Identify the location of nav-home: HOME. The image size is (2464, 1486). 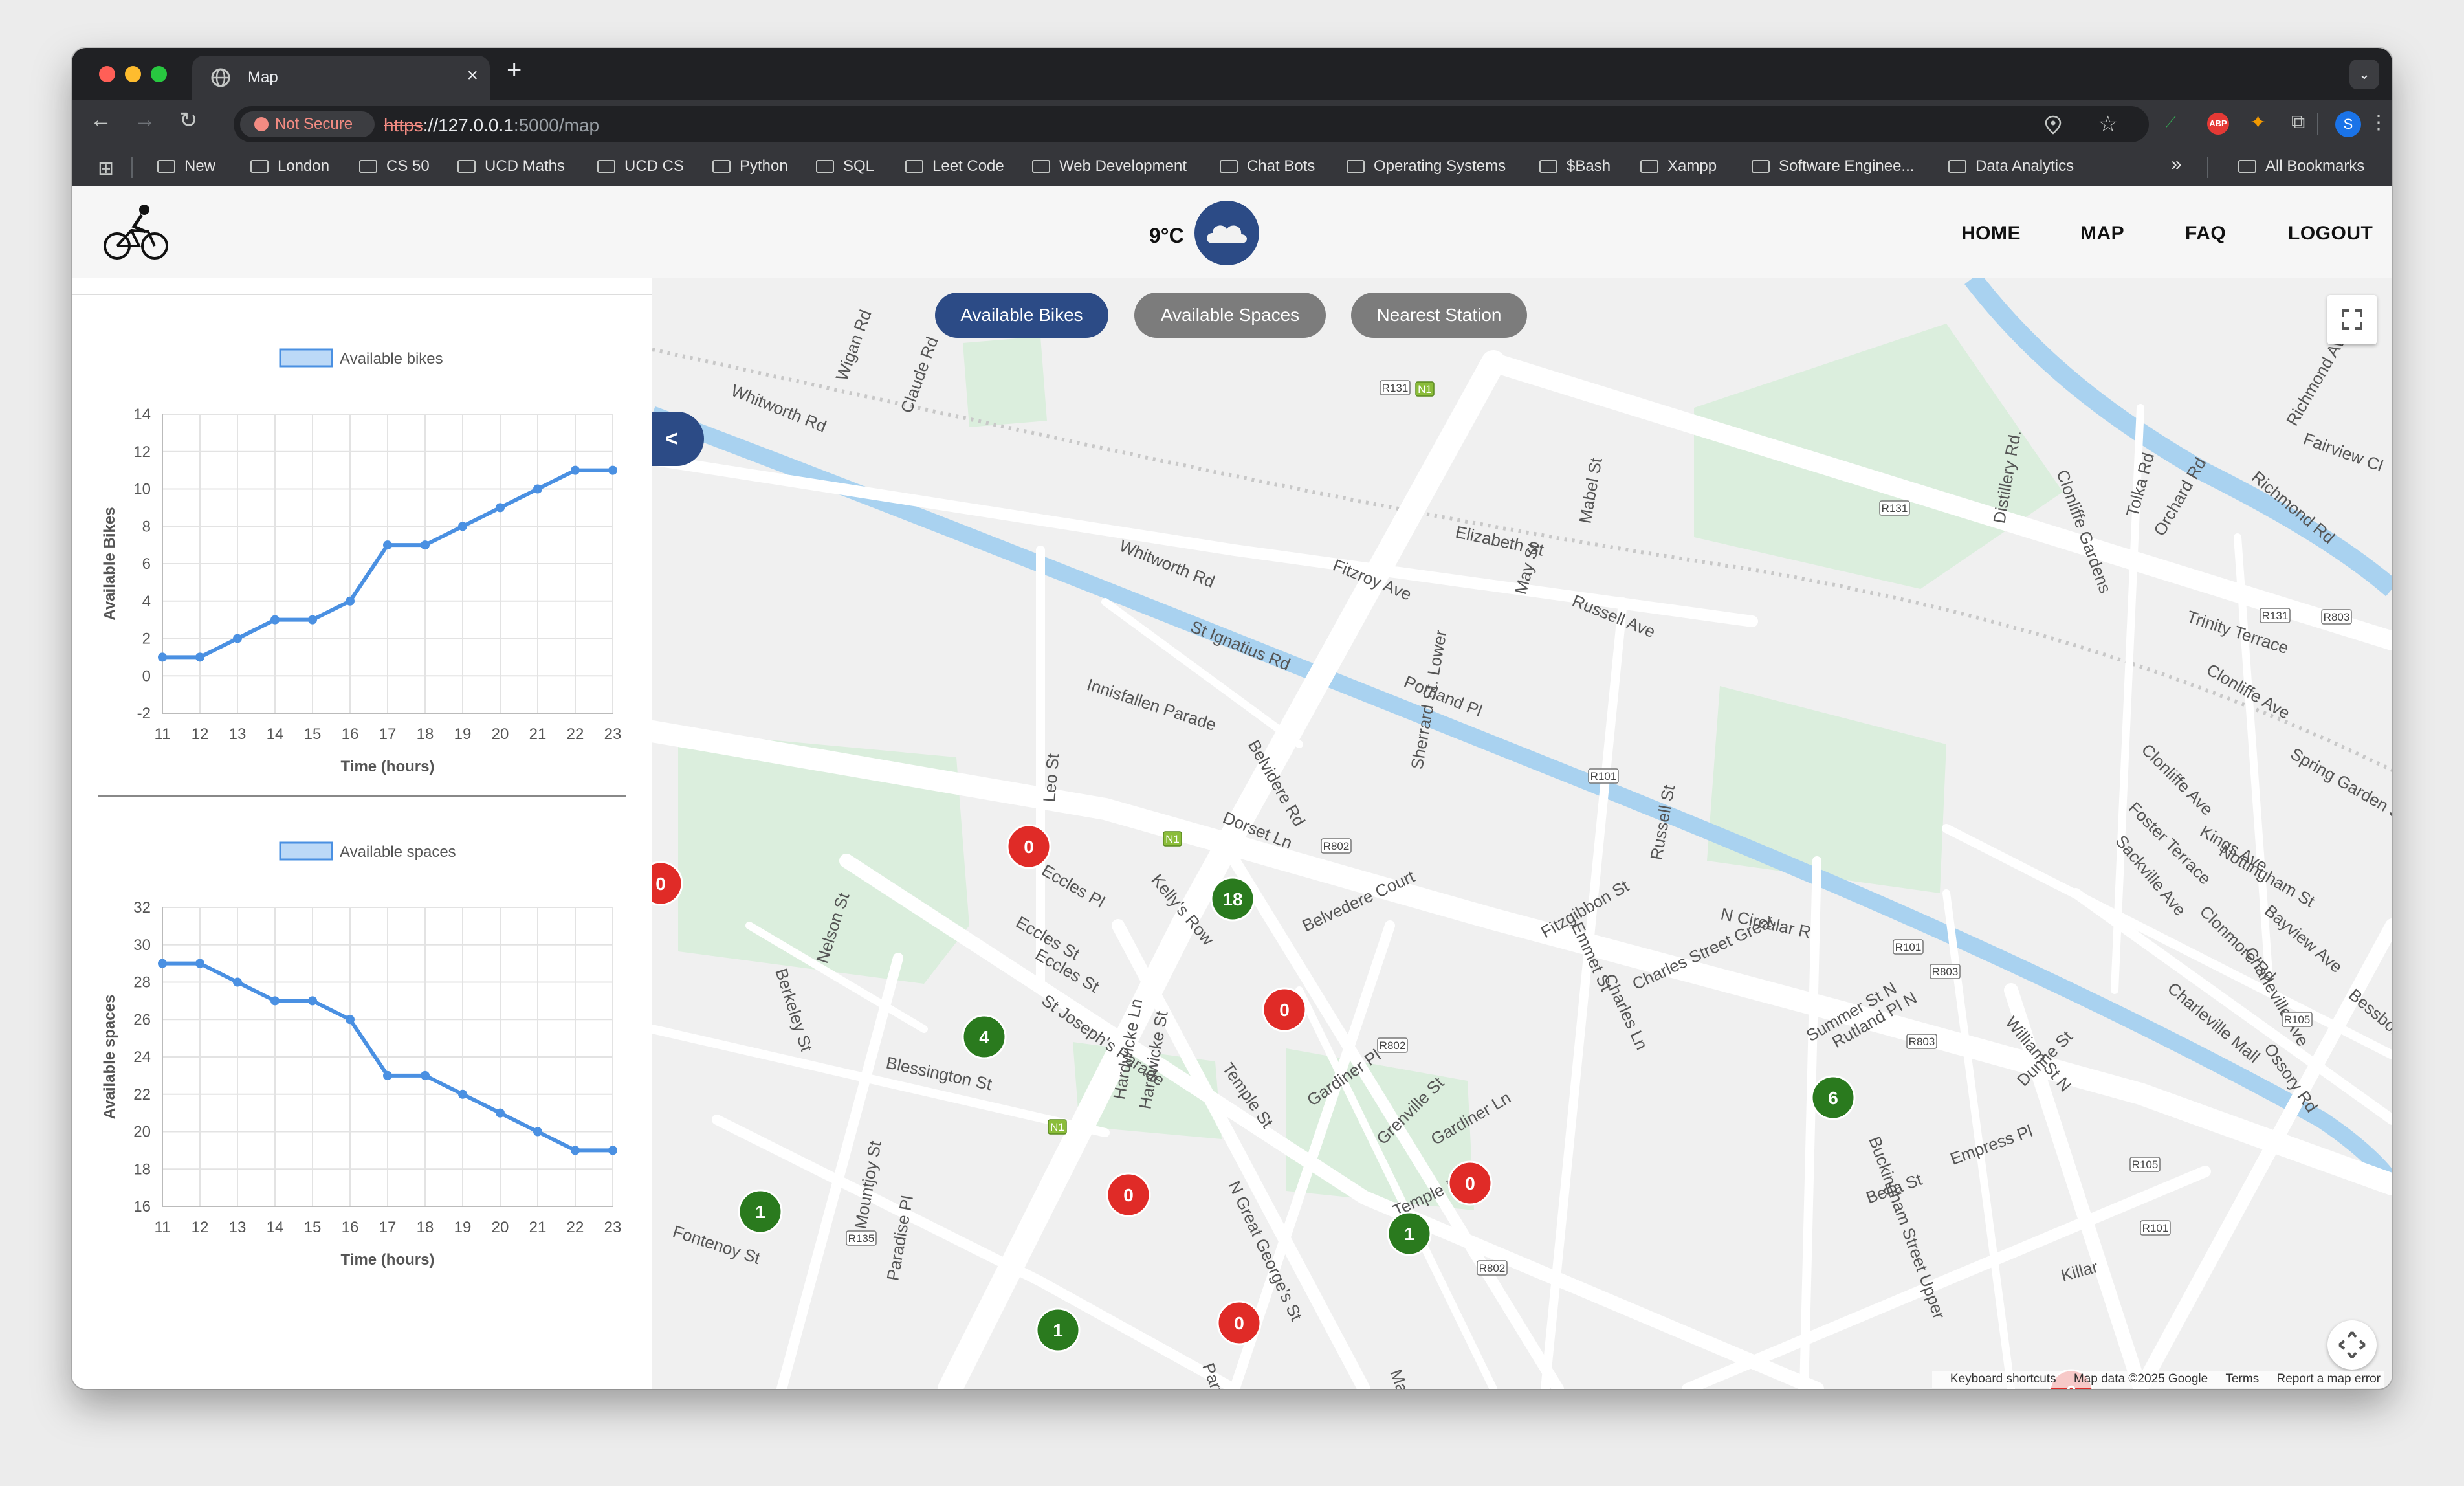
(1991, 234).